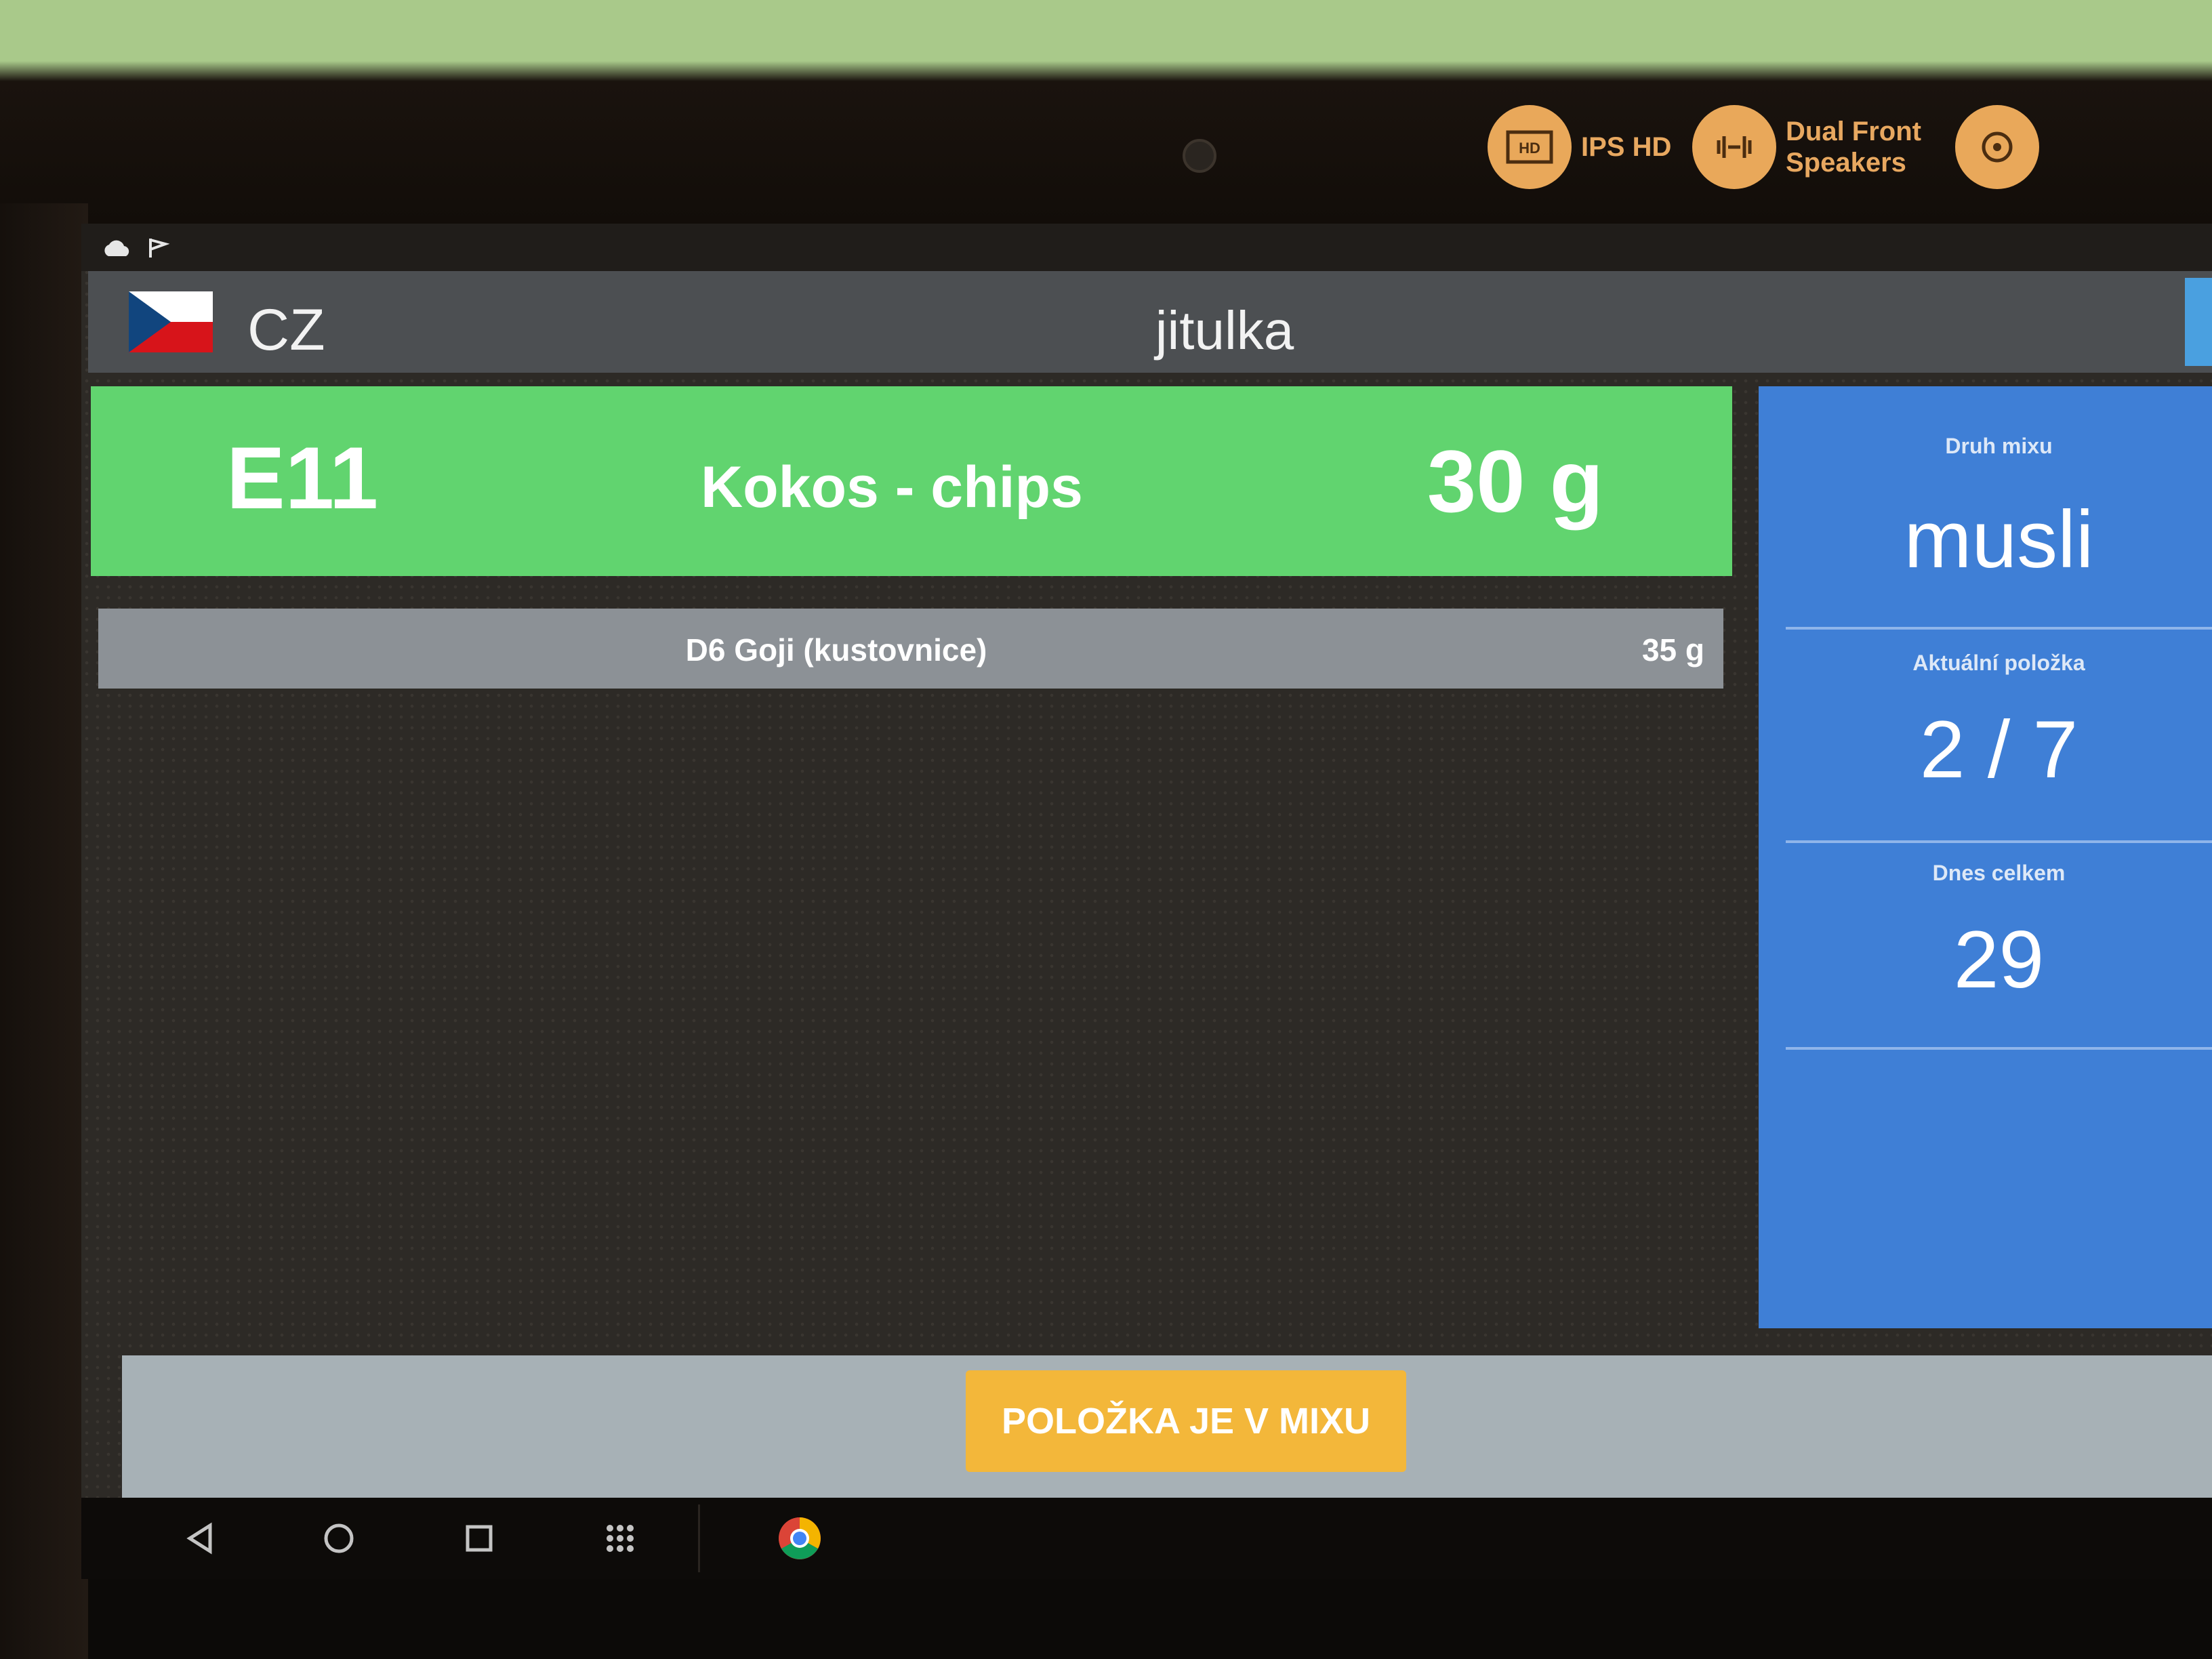 Image resolution: width=2212 pixels, height=1659 pixels. Describe the element at coordinates (699, 1538) in the screenshot. I see `navbar-divider` at that location.